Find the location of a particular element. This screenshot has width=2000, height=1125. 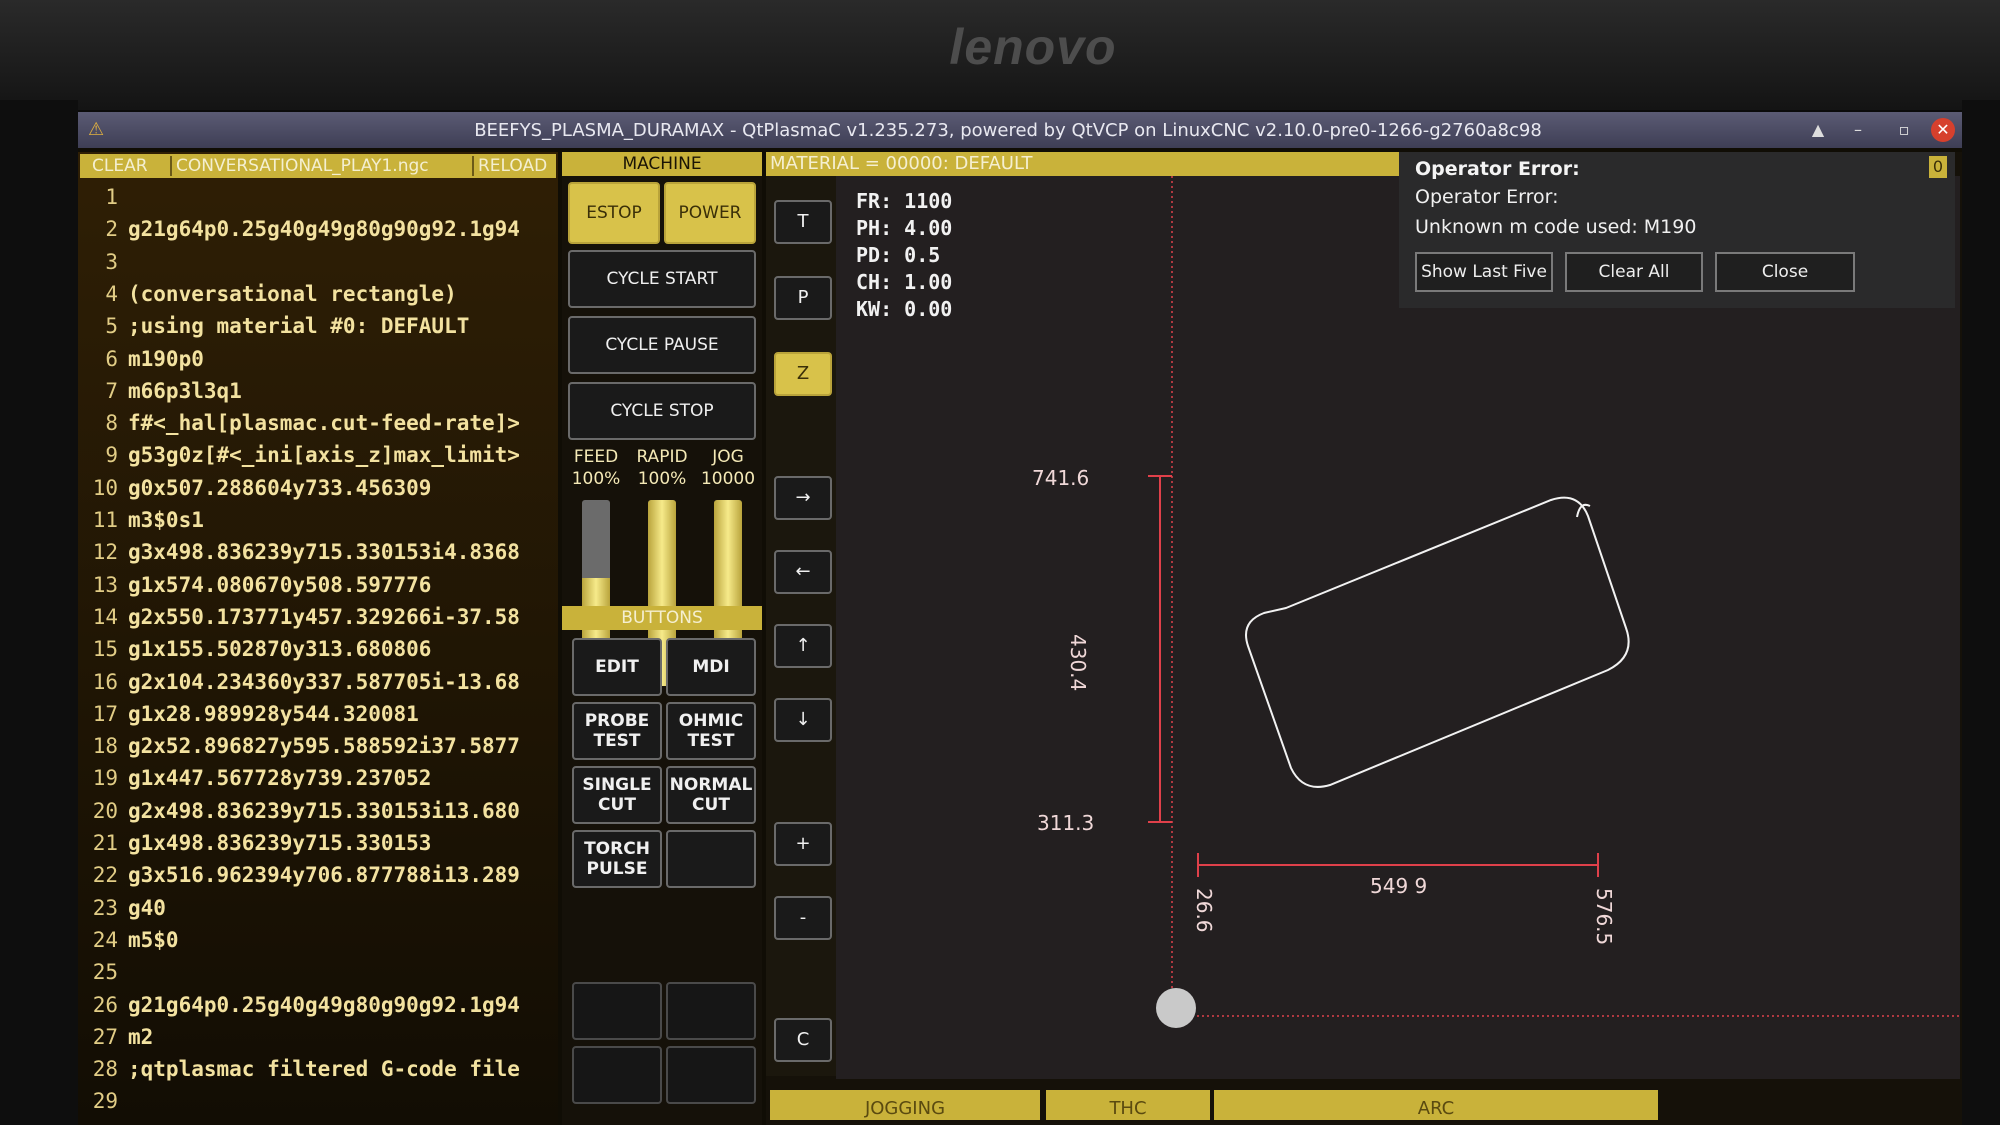

gcode-line: 10 g0x507.288604y733.456309 is located at coordinates (318, 488).